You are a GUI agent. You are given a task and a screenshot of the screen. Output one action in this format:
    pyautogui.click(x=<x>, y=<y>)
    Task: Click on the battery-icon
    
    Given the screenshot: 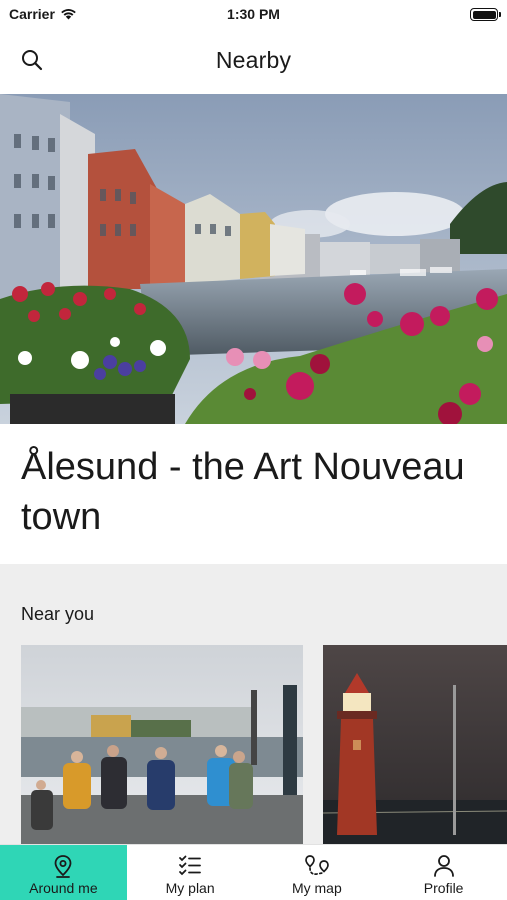 What is the action you would take?
    pyautogui.click(x=485, y=14)
    